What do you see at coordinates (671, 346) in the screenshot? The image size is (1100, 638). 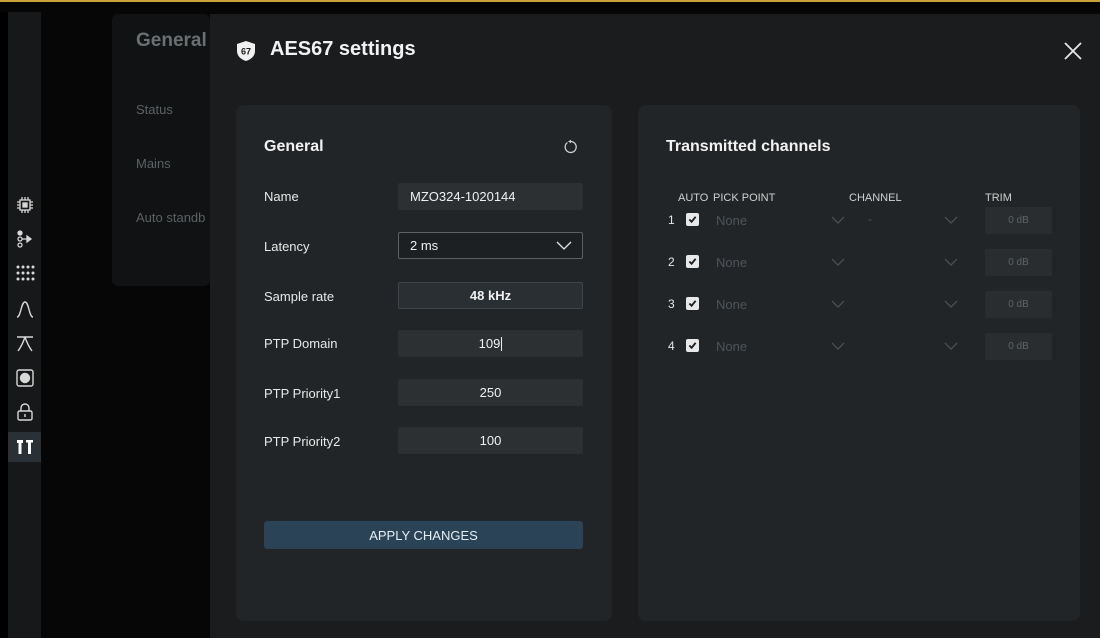 I see `channel-number: 4` at bounding box center [671, 346].